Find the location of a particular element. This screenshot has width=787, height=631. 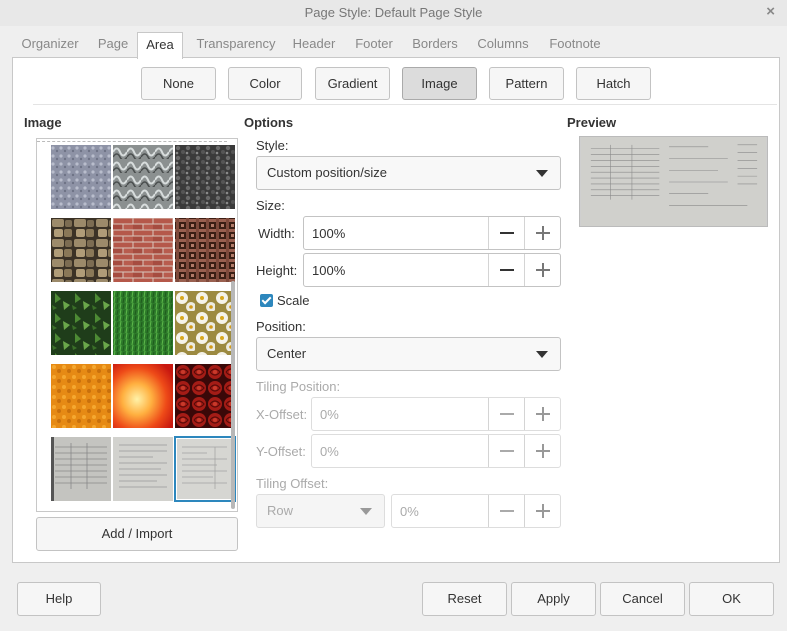

image-heading: Image is located at coordinates (43, 122).